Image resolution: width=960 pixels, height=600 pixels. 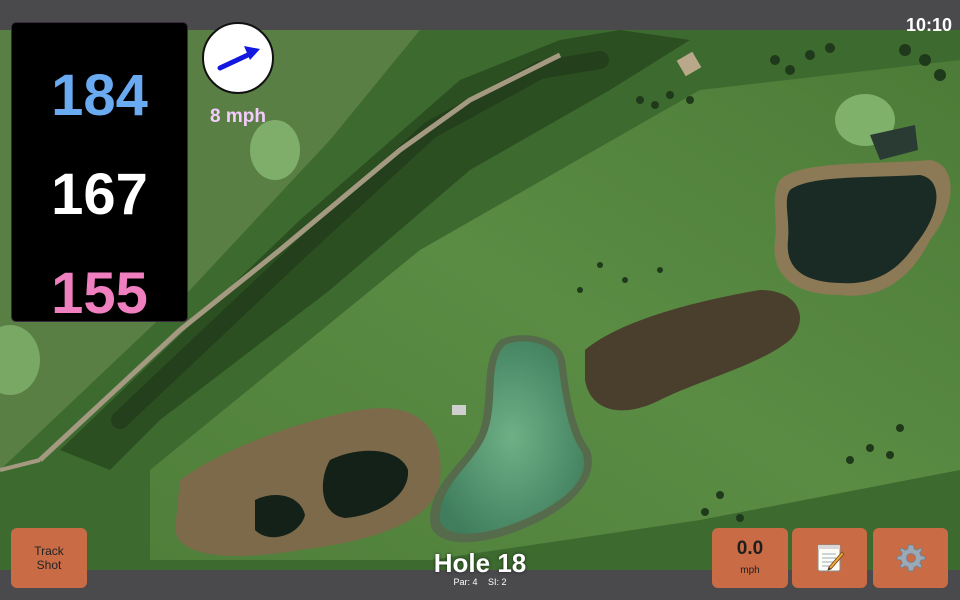 I want to click on settings-button, so click(x=910, y=558).